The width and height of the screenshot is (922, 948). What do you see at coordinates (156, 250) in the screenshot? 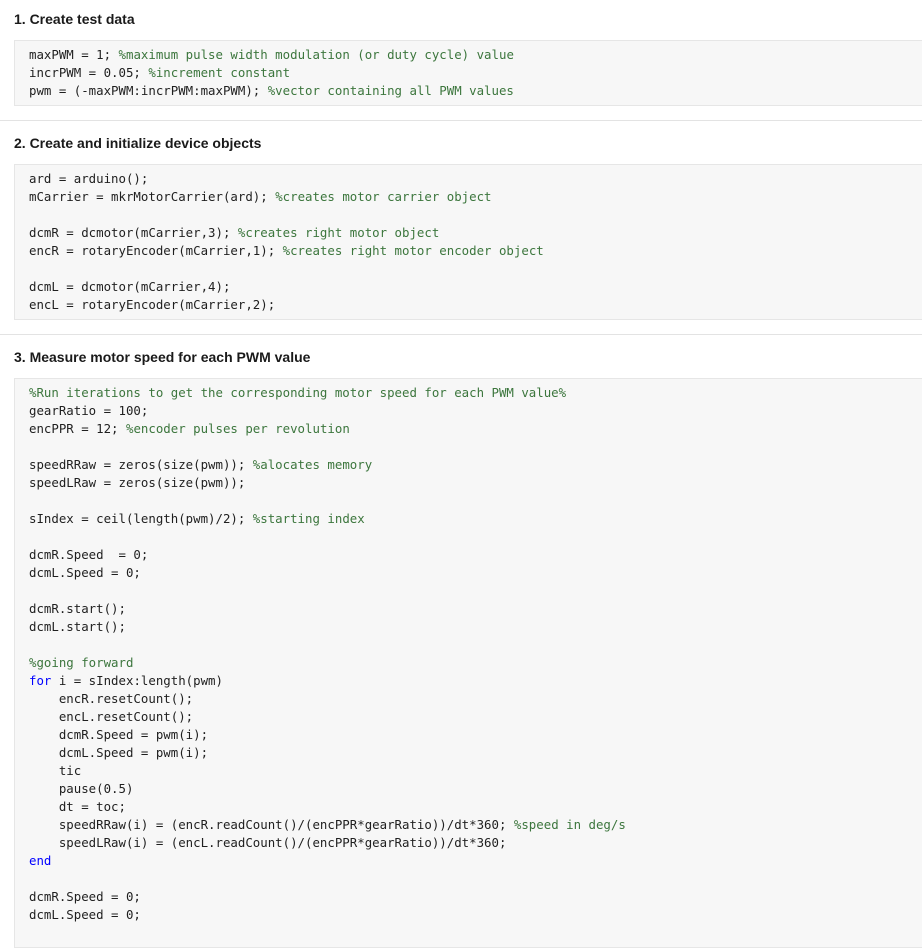
I see `code-text: encR = rotaryEncoder(mCarrier,1);` at bounding box center [156, 250].